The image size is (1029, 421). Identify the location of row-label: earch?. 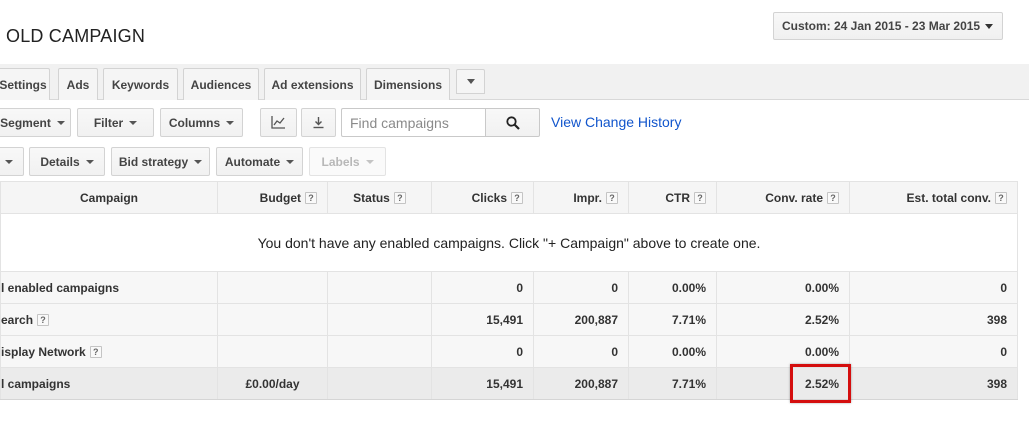
(109, 319).